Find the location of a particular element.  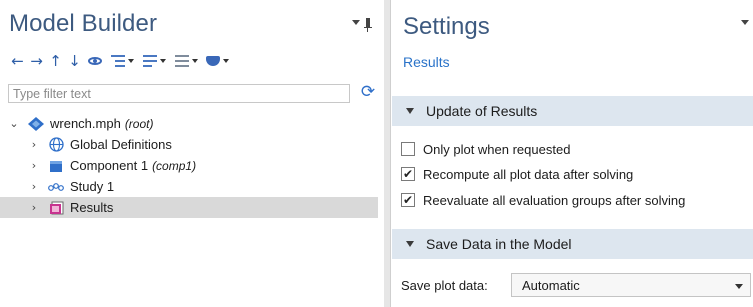

collapse-icon is located at coordinates (154, 61).